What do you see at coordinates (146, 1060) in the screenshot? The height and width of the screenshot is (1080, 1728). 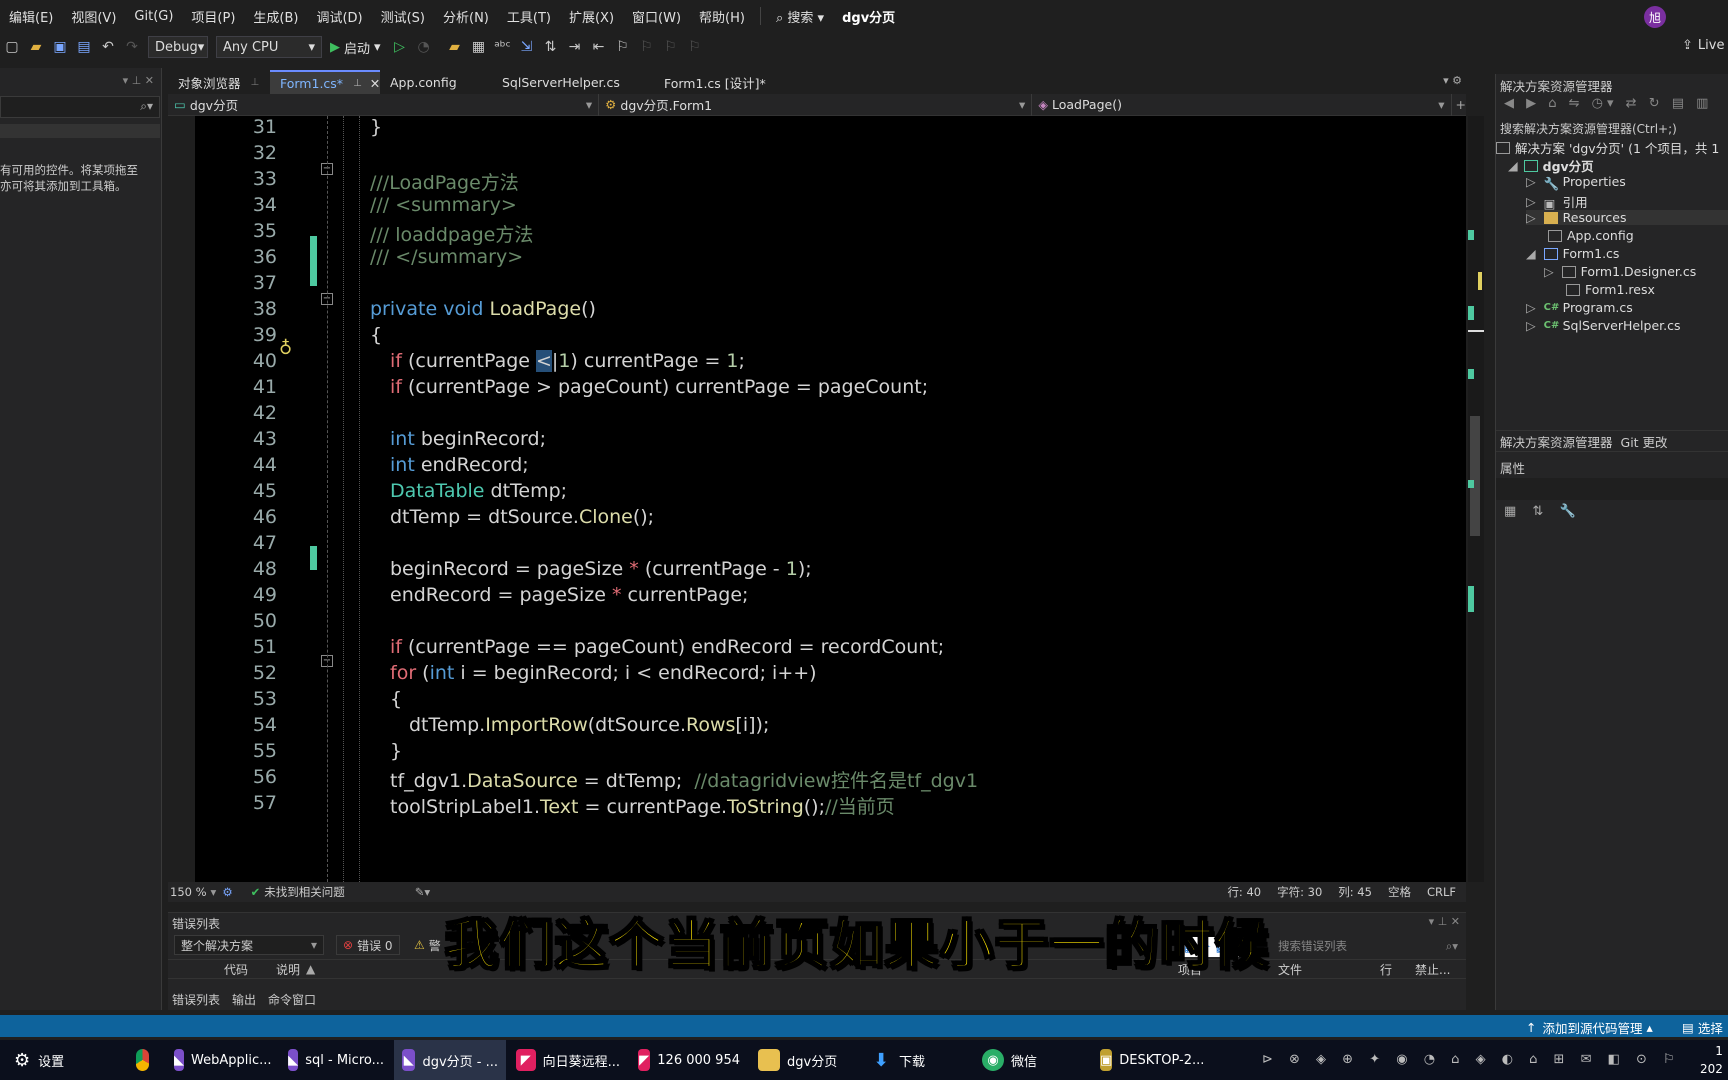 I see `taskbar-chrome` at bounding box center [146, 1060].